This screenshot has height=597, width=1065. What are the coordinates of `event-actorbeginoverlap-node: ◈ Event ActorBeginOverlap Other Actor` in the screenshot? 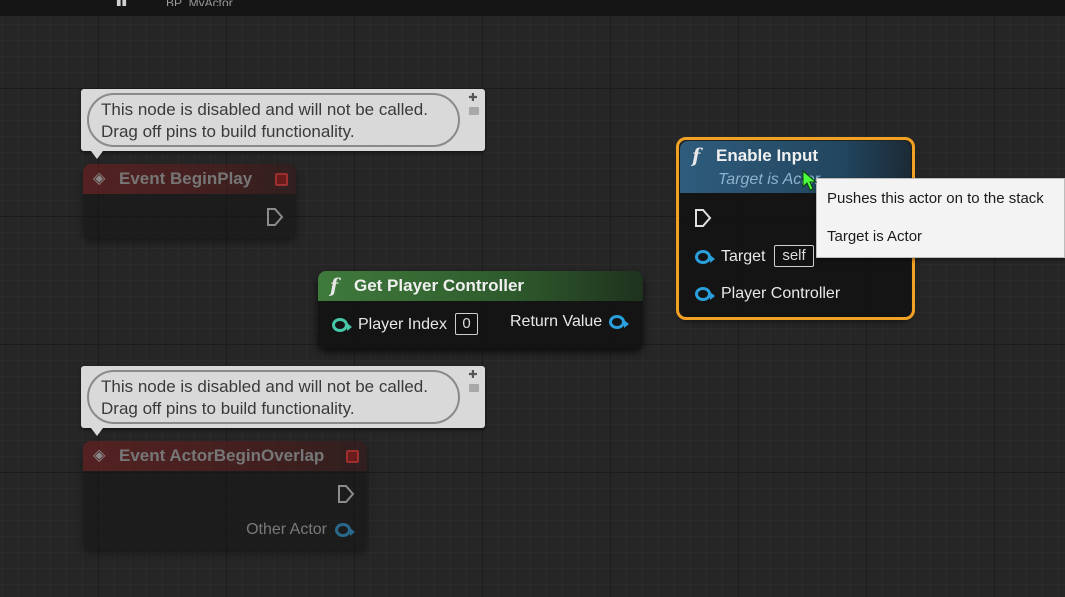 It's located at (225, 495).